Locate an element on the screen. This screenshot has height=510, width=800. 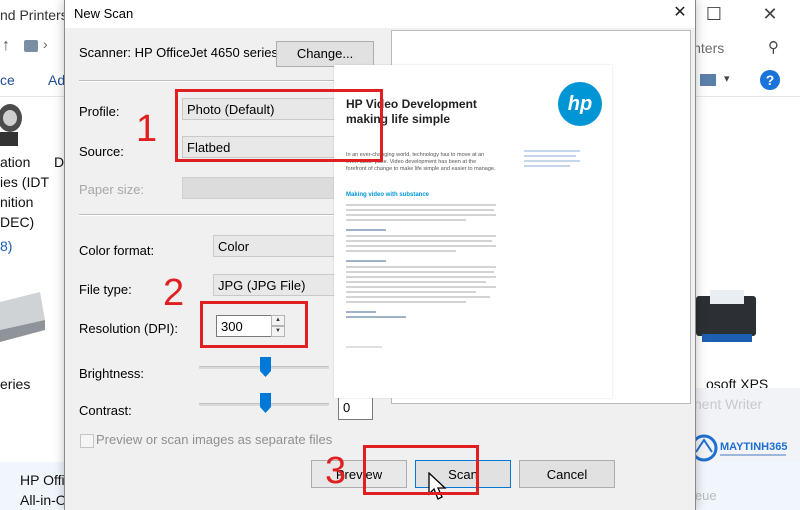
device-label-line: 8) is located at coordinates (6, 246).